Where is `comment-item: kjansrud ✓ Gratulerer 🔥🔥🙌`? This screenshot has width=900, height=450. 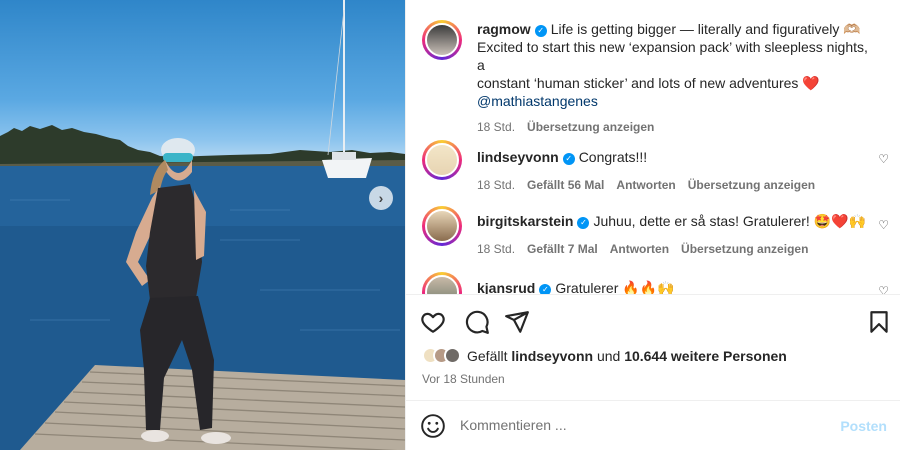 comment-item: kjansrud ✓ Gratulerer 🔥🔥🙌 is located at coordinates (647, 283).